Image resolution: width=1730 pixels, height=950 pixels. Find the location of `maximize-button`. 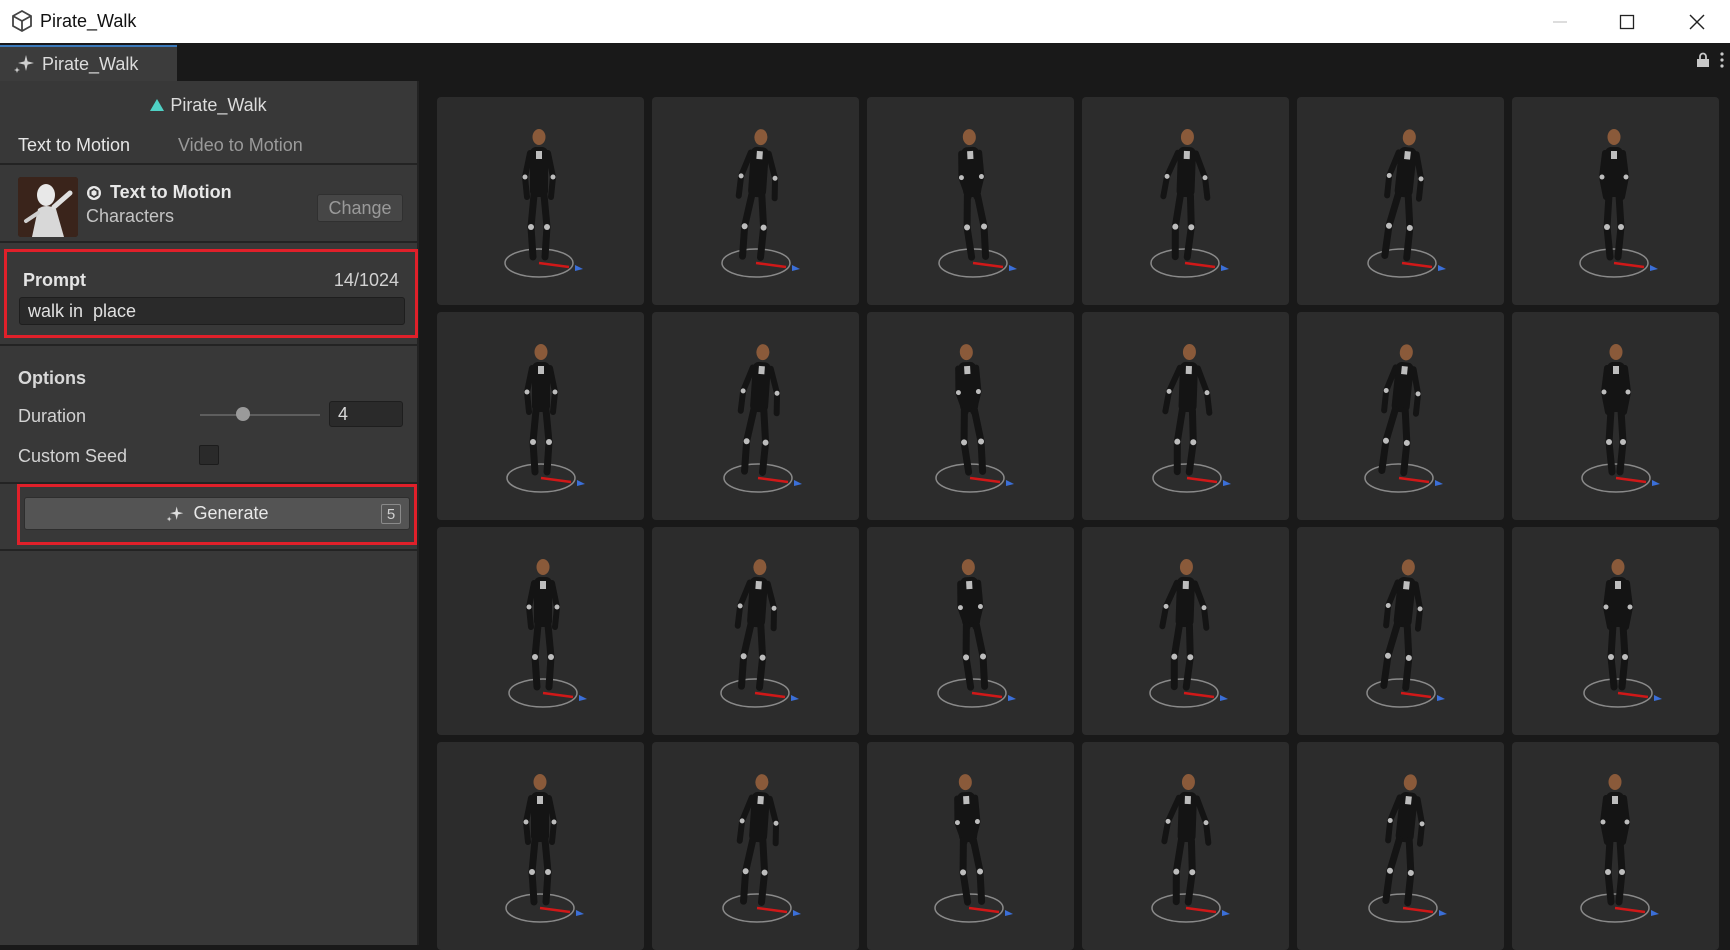

maximize-button is located at coordinates (1627, 21).